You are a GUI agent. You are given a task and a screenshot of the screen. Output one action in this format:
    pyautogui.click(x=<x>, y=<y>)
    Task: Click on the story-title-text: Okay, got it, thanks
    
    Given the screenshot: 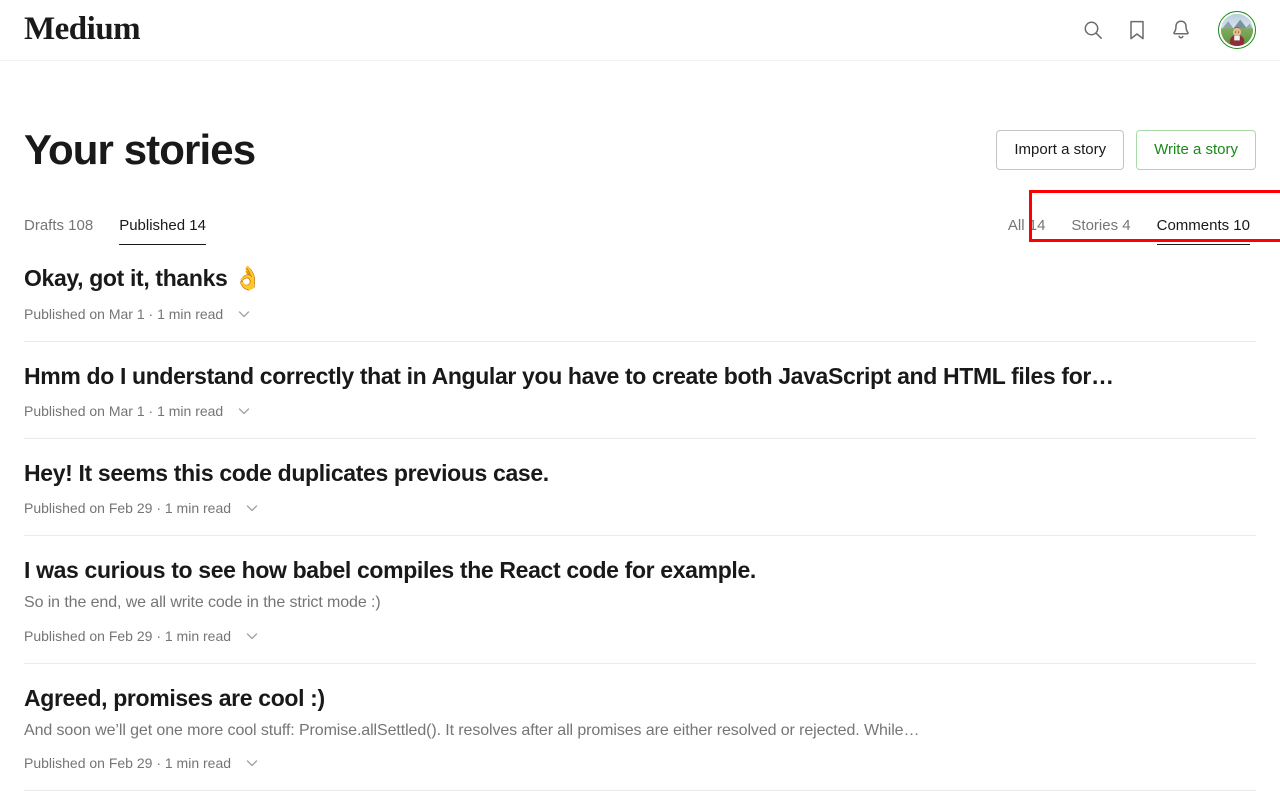 What is the action you would take?
    pyautogui.click(x=129, y=278)
    